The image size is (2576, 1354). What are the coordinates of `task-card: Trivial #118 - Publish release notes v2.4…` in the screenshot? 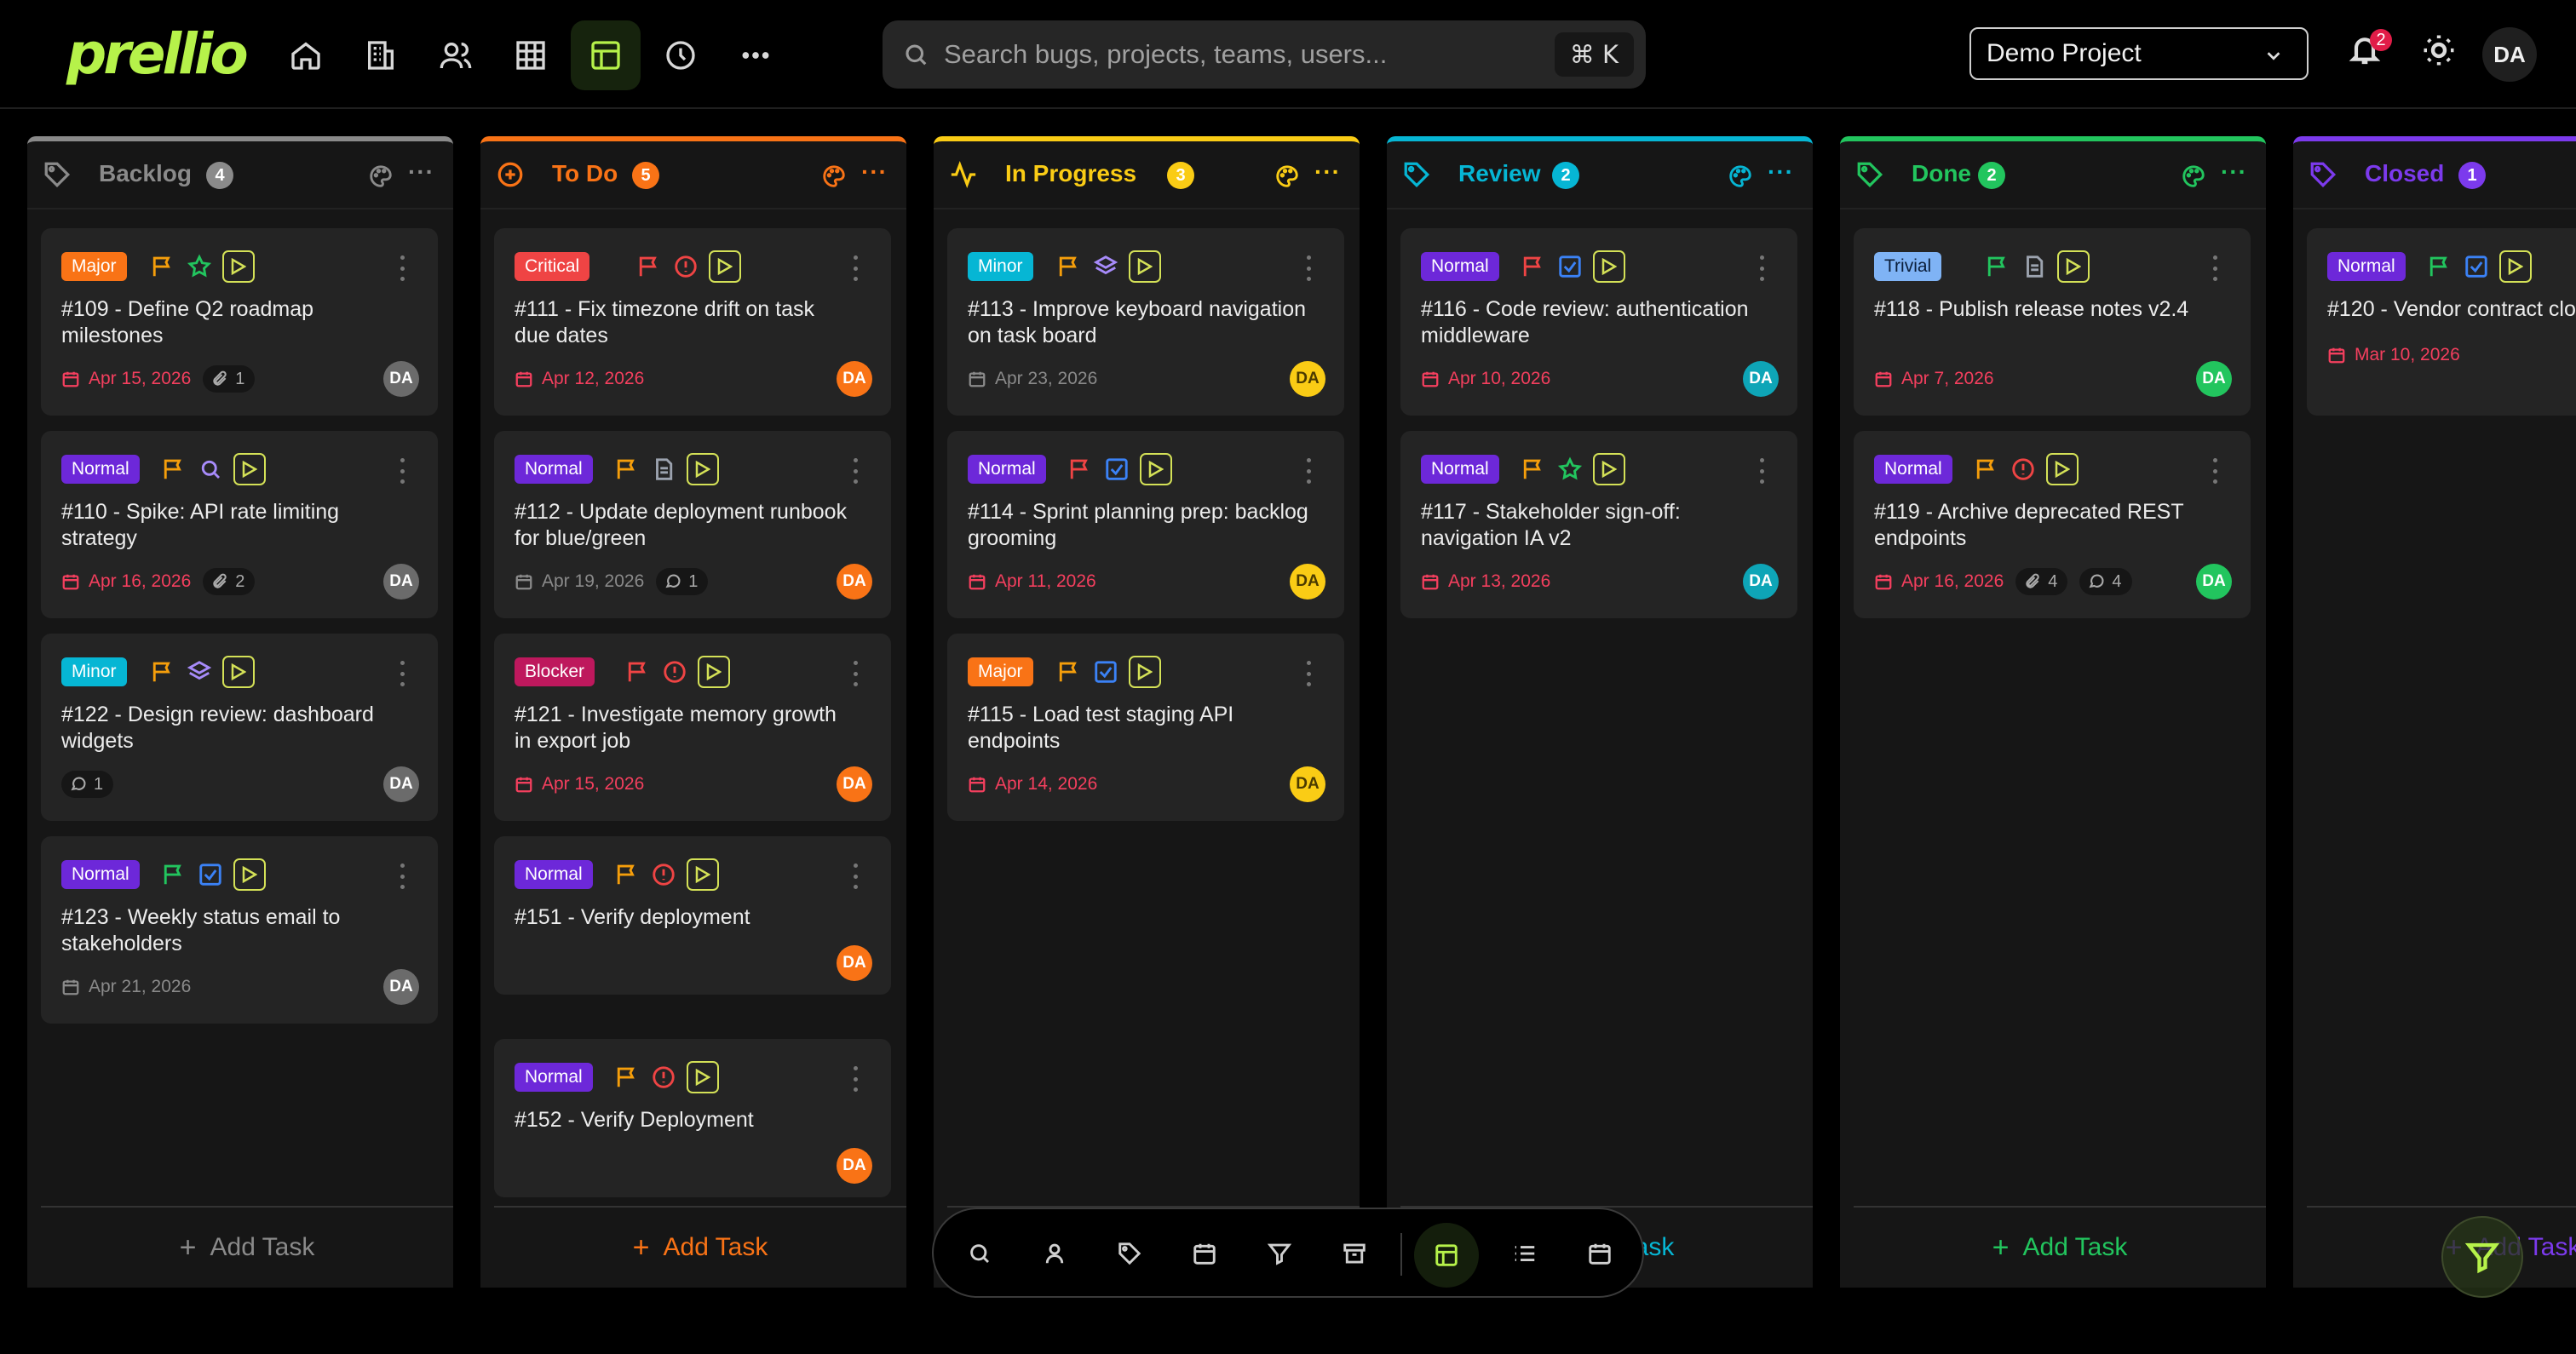 It's located at (2052, 322).